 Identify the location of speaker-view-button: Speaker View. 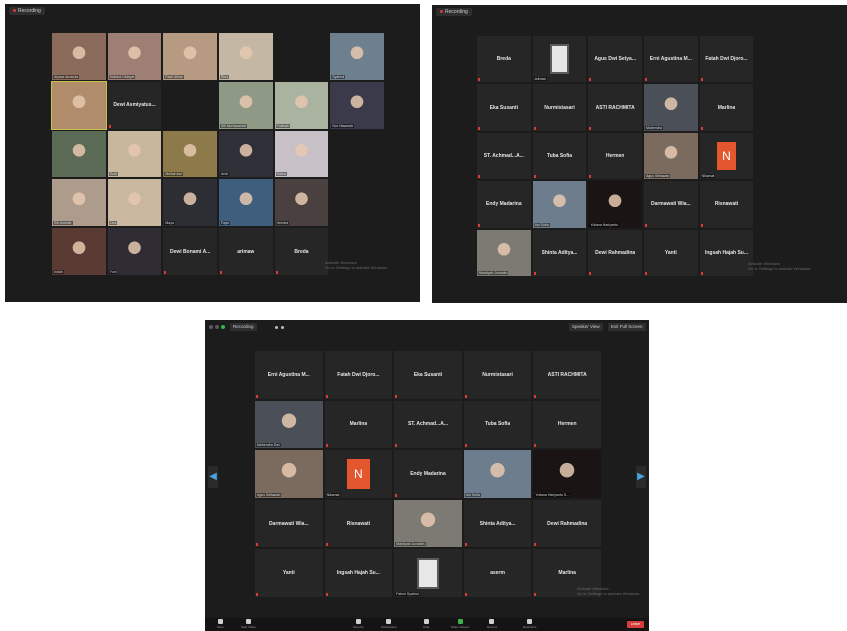
(586, 327).